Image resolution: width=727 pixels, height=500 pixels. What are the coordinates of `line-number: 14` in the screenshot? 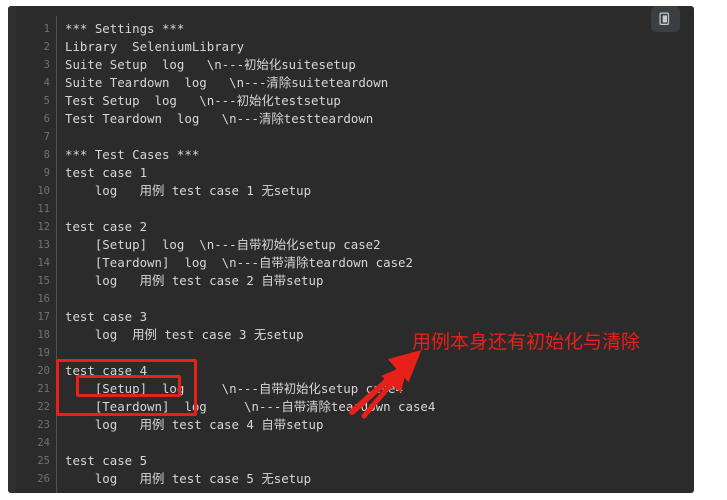 It's located at (43, 263).